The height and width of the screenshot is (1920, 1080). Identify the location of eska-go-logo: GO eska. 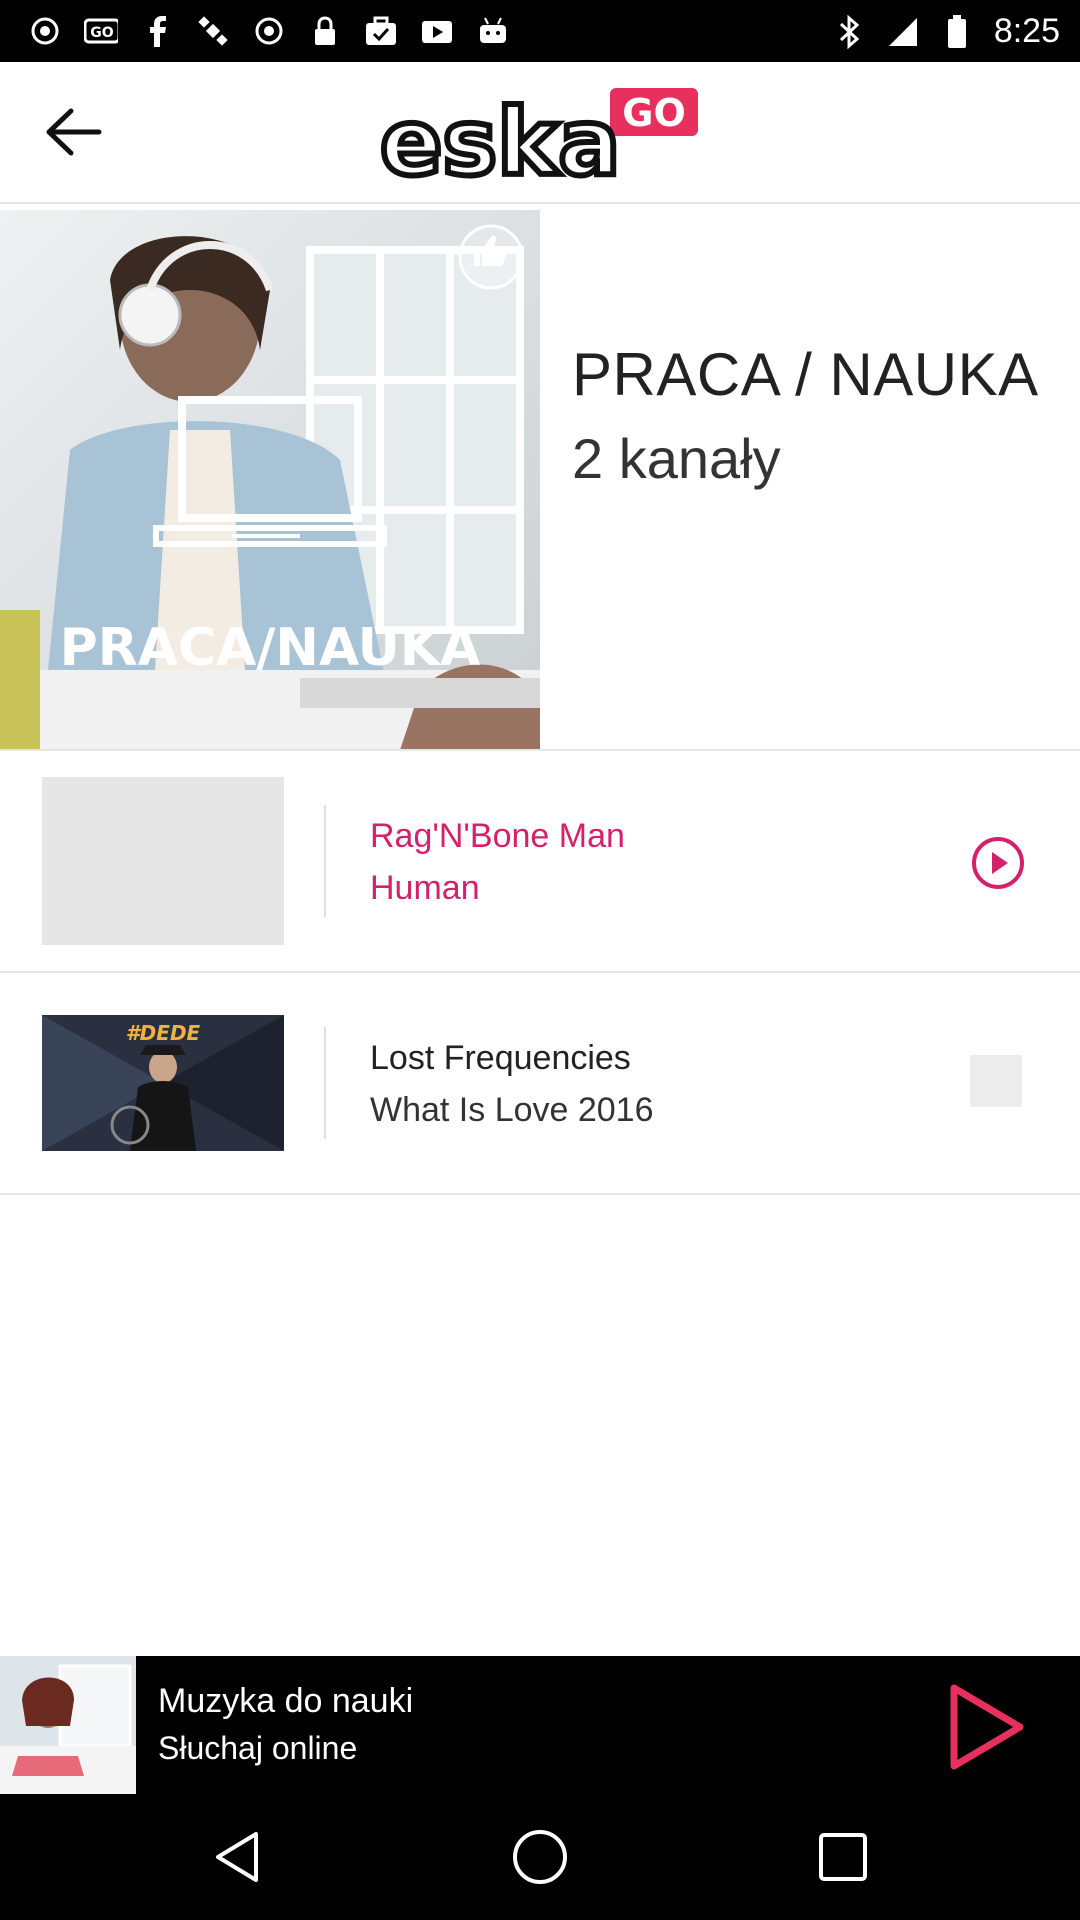
(543, 140).